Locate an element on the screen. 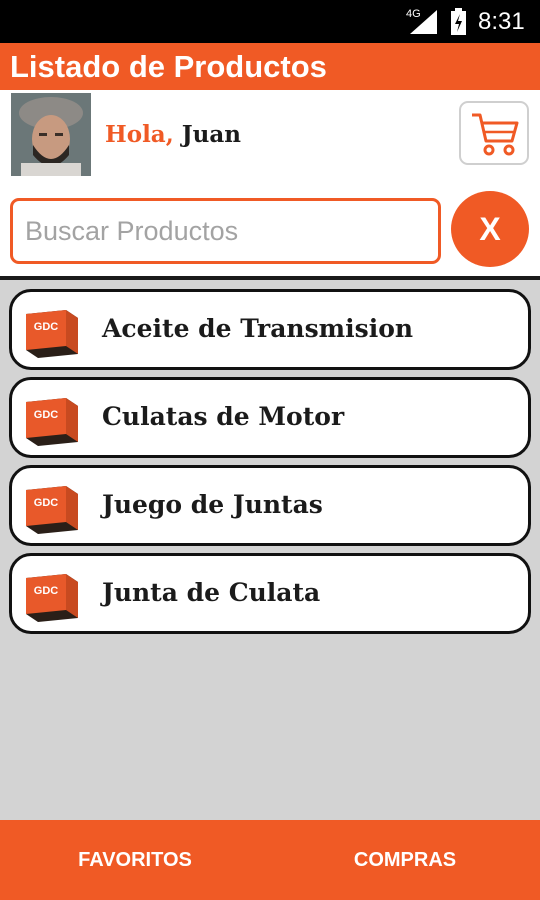 The width and height of the screenshot is (540, 900). product-item: GDC Culatas de Motor is located at coordinates (270, 417).